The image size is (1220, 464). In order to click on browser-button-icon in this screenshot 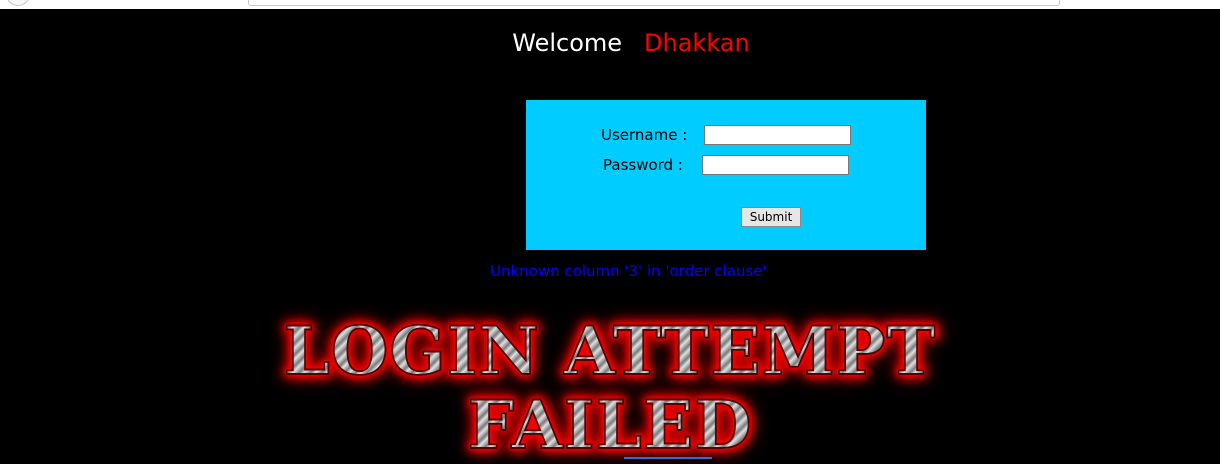, I will do `click(18, 3)`.